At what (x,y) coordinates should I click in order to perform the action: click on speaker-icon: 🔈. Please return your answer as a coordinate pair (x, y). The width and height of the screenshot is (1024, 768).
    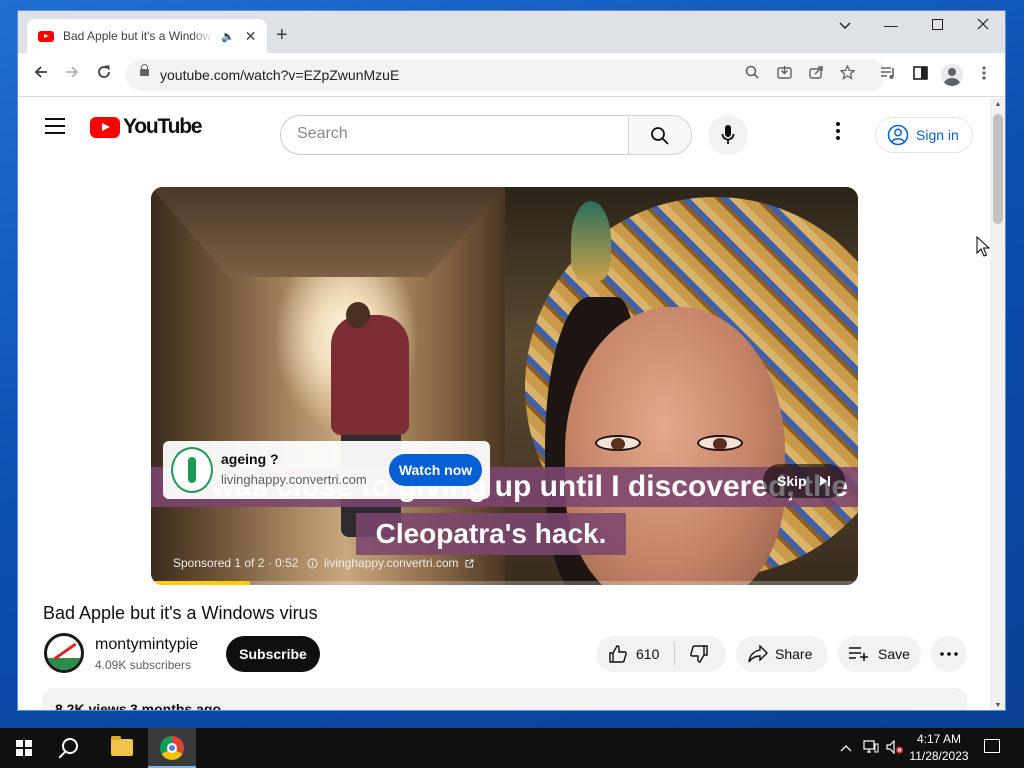
    Looking at the image, I should click on (228, 36).